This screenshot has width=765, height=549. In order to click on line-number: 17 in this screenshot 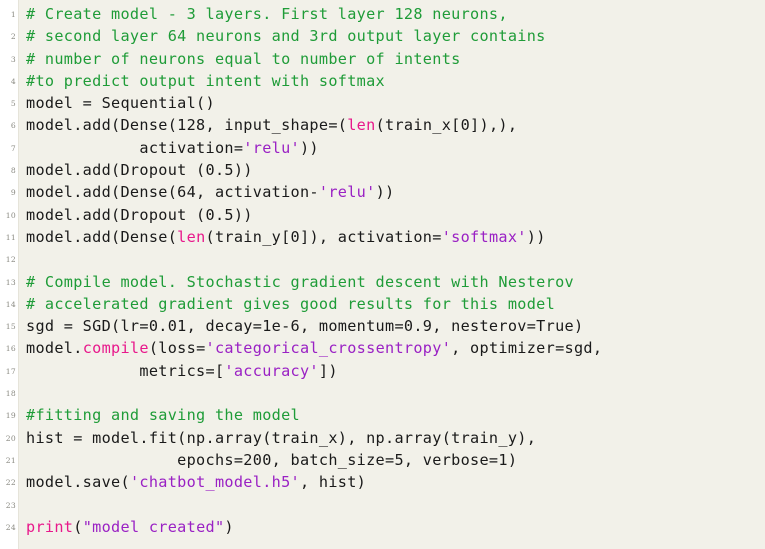, I will do `click(10, 371)`.